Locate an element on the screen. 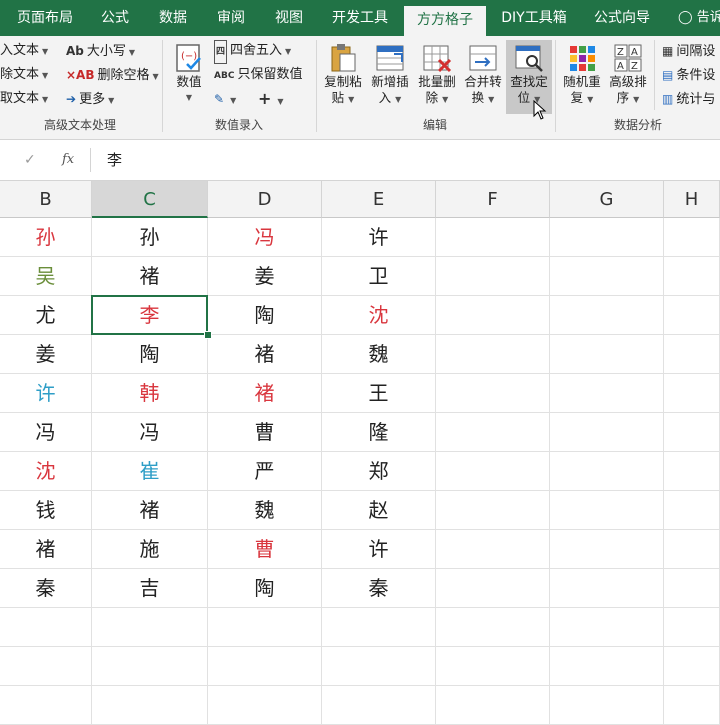  cell-d11 is located at coordinates (265, 627).